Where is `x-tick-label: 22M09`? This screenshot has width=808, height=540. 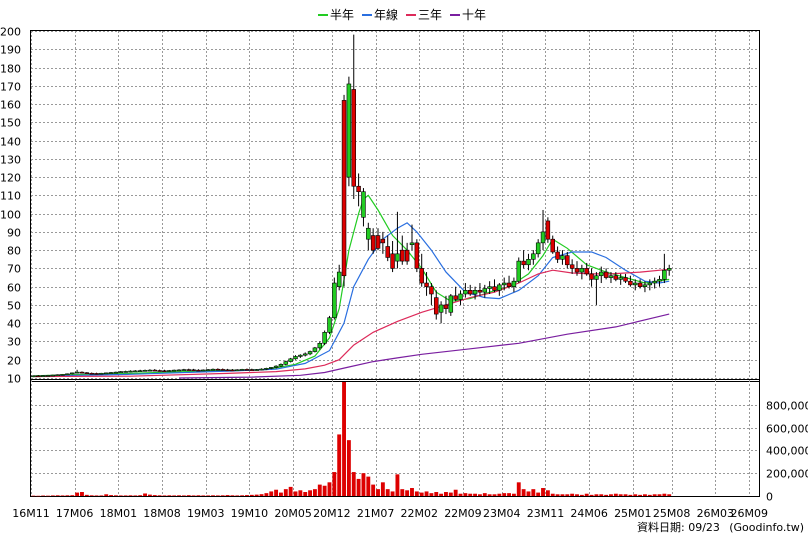
x-tick-label: 22M09 is located at coordinates (463, 513).